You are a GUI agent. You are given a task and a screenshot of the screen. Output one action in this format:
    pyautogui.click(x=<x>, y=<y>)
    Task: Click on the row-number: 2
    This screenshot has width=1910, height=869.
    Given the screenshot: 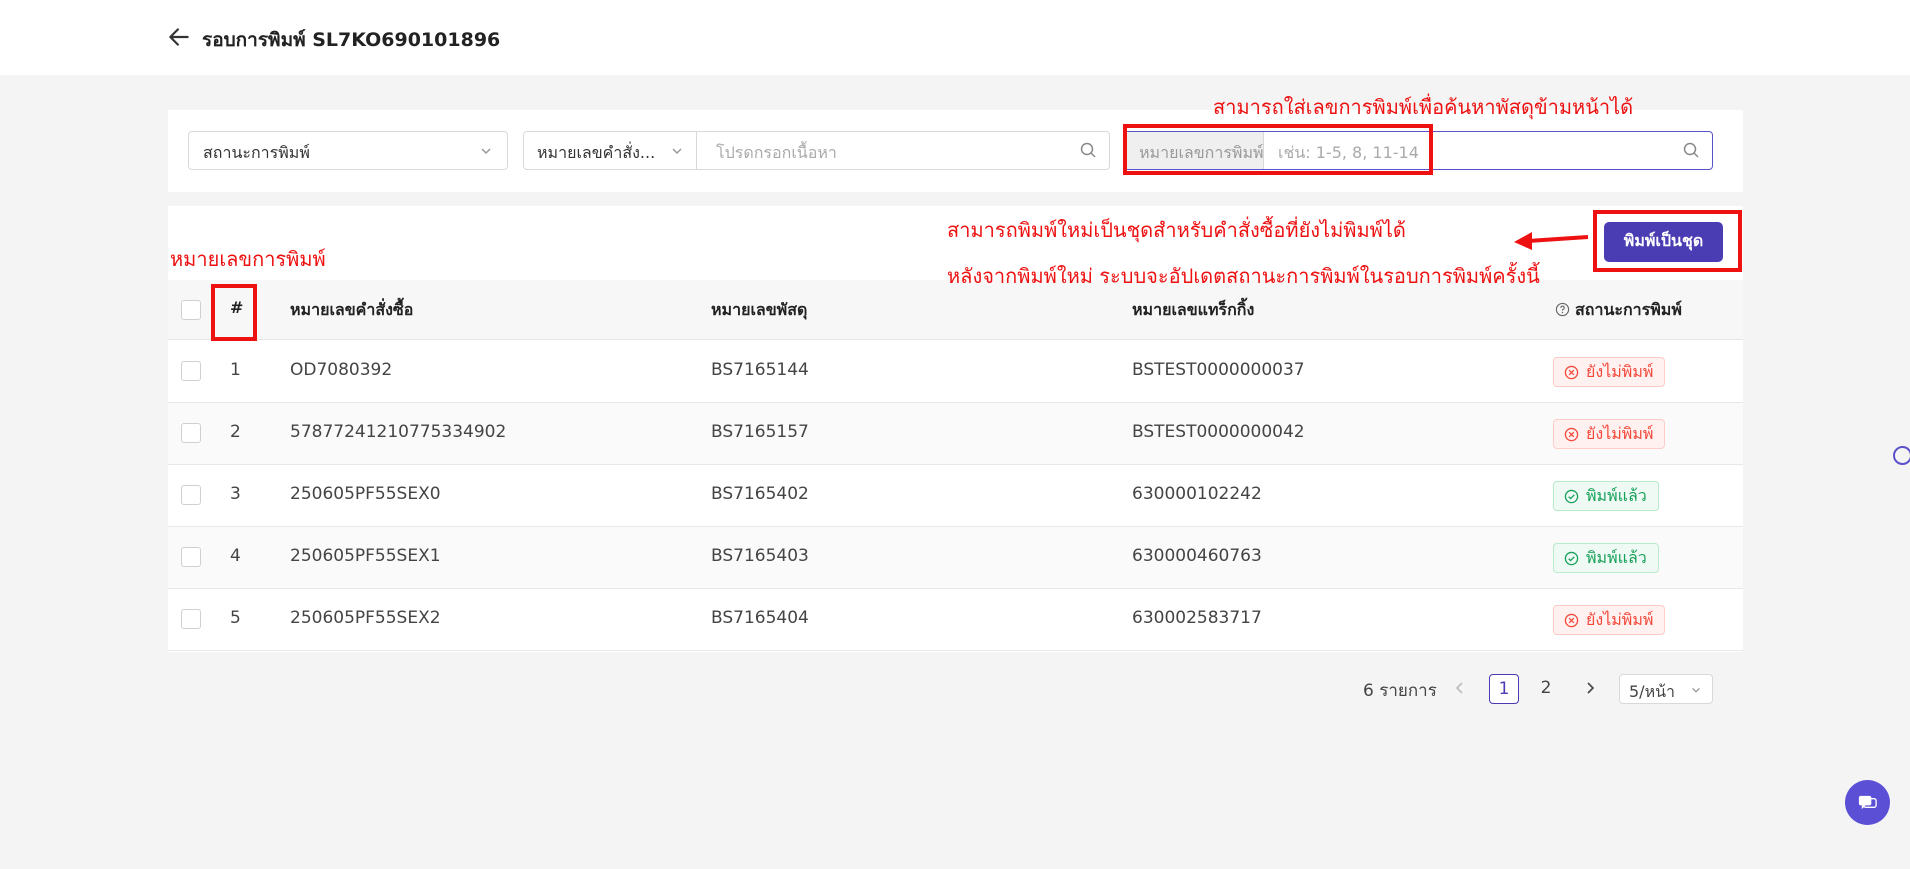 What is the action you would take?
    pyautogui.click(x=235, y=432)
    